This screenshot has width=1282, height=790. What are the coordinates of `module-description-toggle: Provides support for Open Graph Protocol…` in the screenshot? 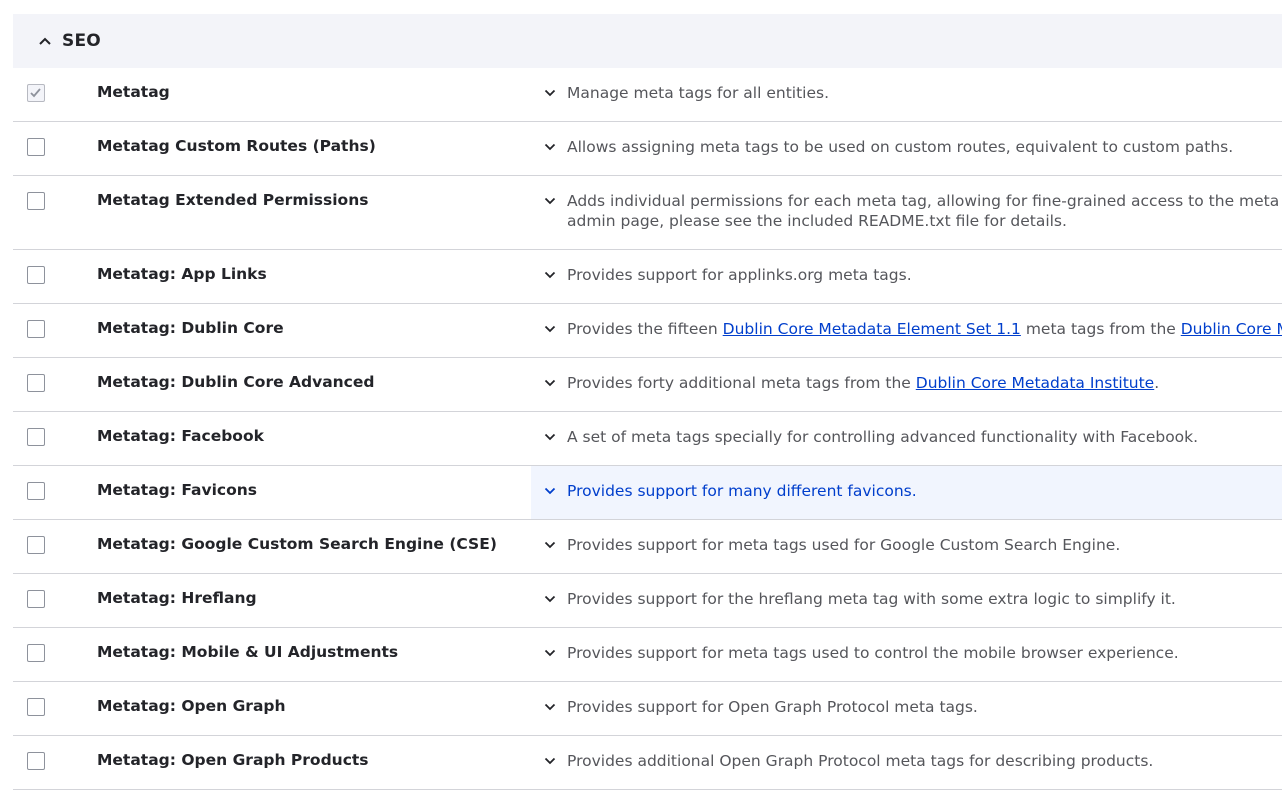 It's located at (906, 708).